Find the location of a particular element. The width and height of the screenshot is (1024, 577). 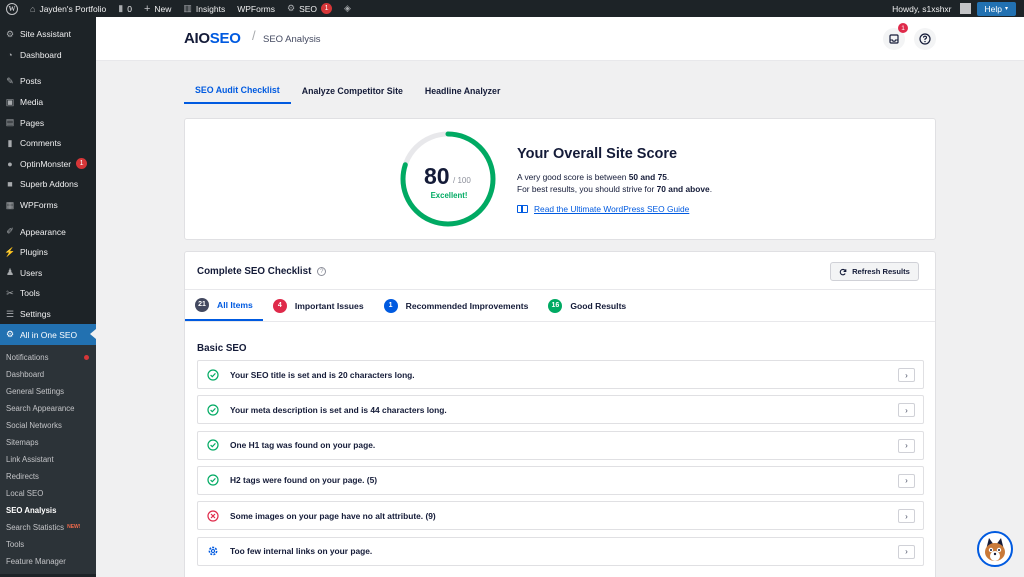

sidebar-item-plugins: ⚡ Plugins is located at coordinates (48, 252).